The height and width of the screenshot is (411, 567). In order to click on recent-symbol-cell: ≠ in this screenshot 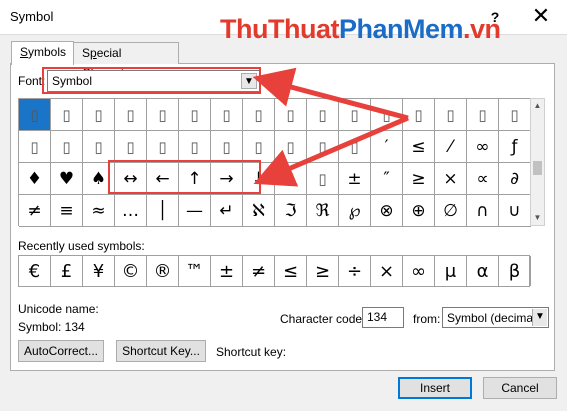, I will do `click(259, 271)`.